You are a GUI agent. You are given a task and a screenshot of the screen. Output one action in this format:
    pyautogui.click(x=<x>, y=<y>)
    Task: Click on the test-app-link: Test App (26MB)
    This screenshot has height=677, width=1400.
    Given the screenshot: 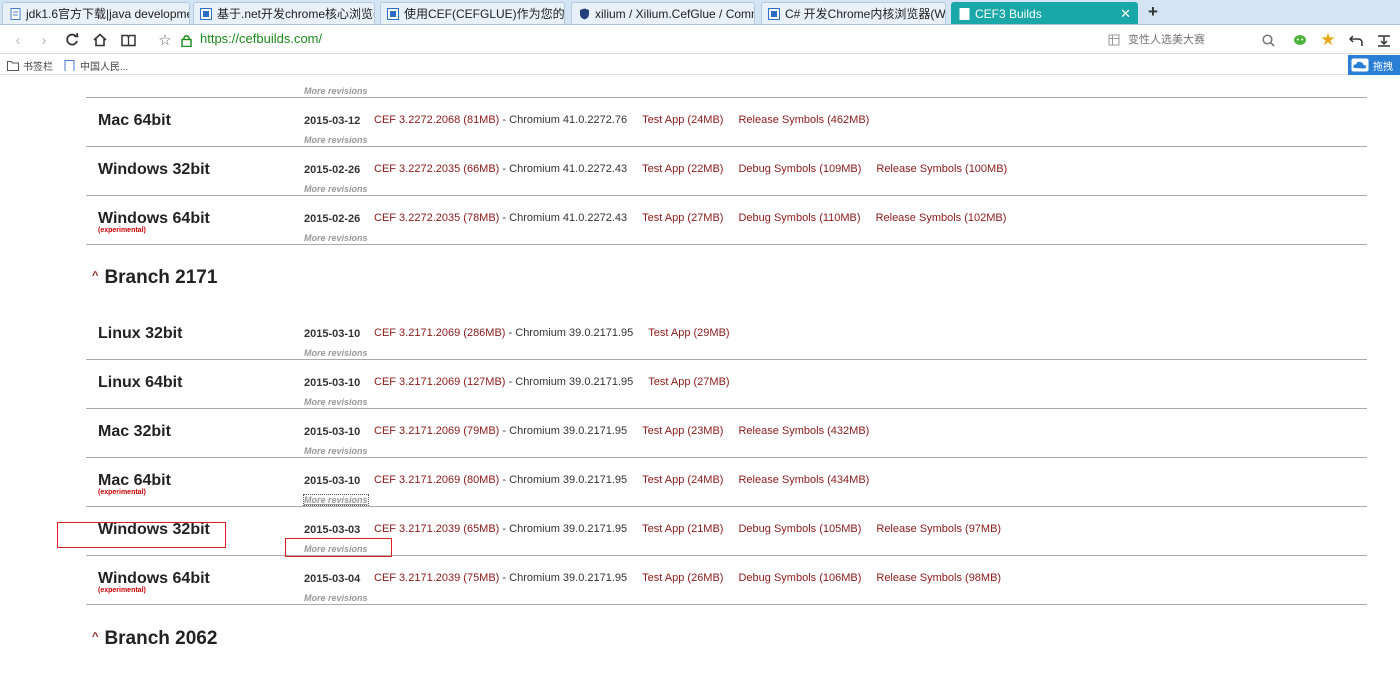 What is the action you would take?
    pyautogui.click(x=682, y=578)
    